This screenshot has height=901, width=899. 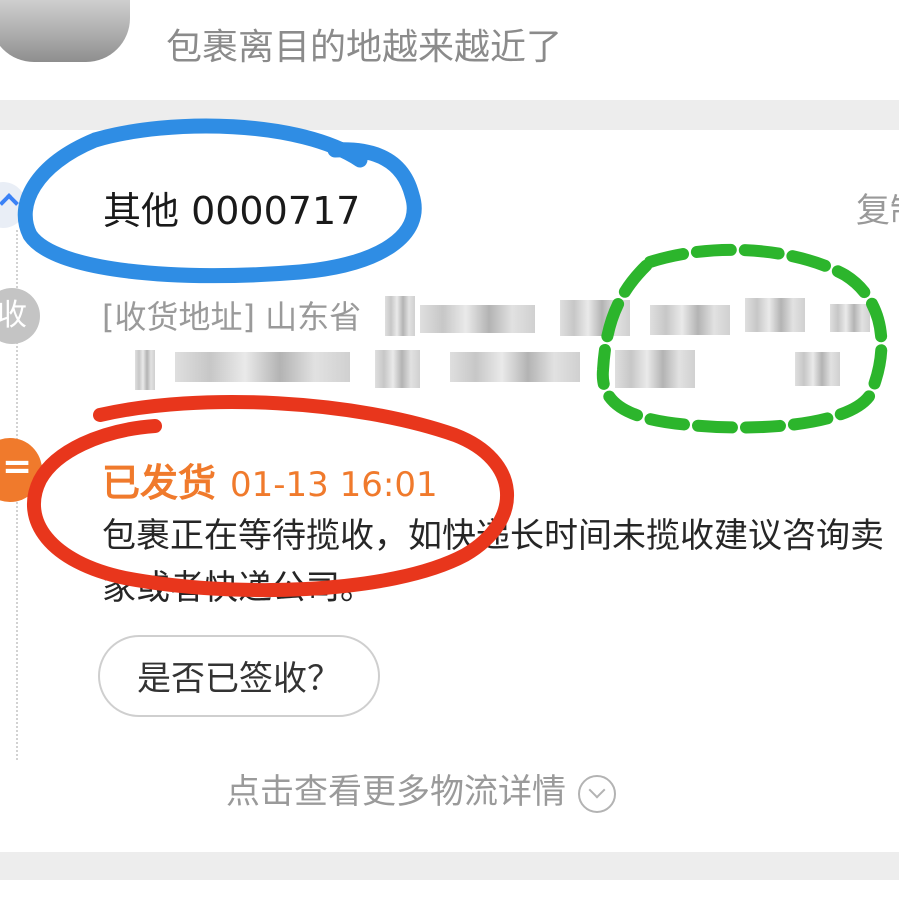 I want to click on notice-text: 包裹离目的地越来越近了, so click(x=364, y=47).